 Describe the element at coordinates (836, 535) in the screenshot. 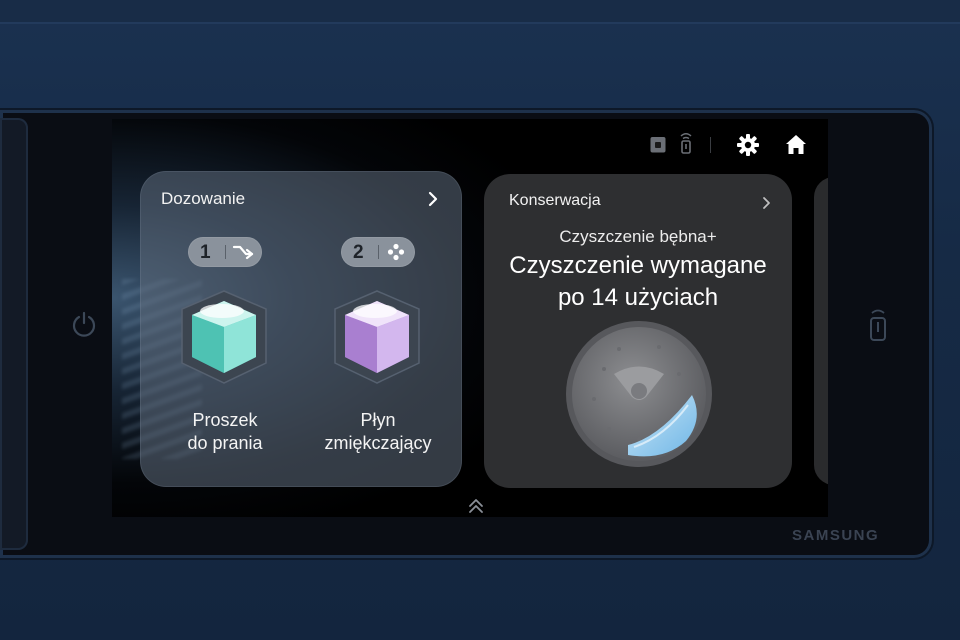

I see `brand-logo: SAMSUNG` at that location.